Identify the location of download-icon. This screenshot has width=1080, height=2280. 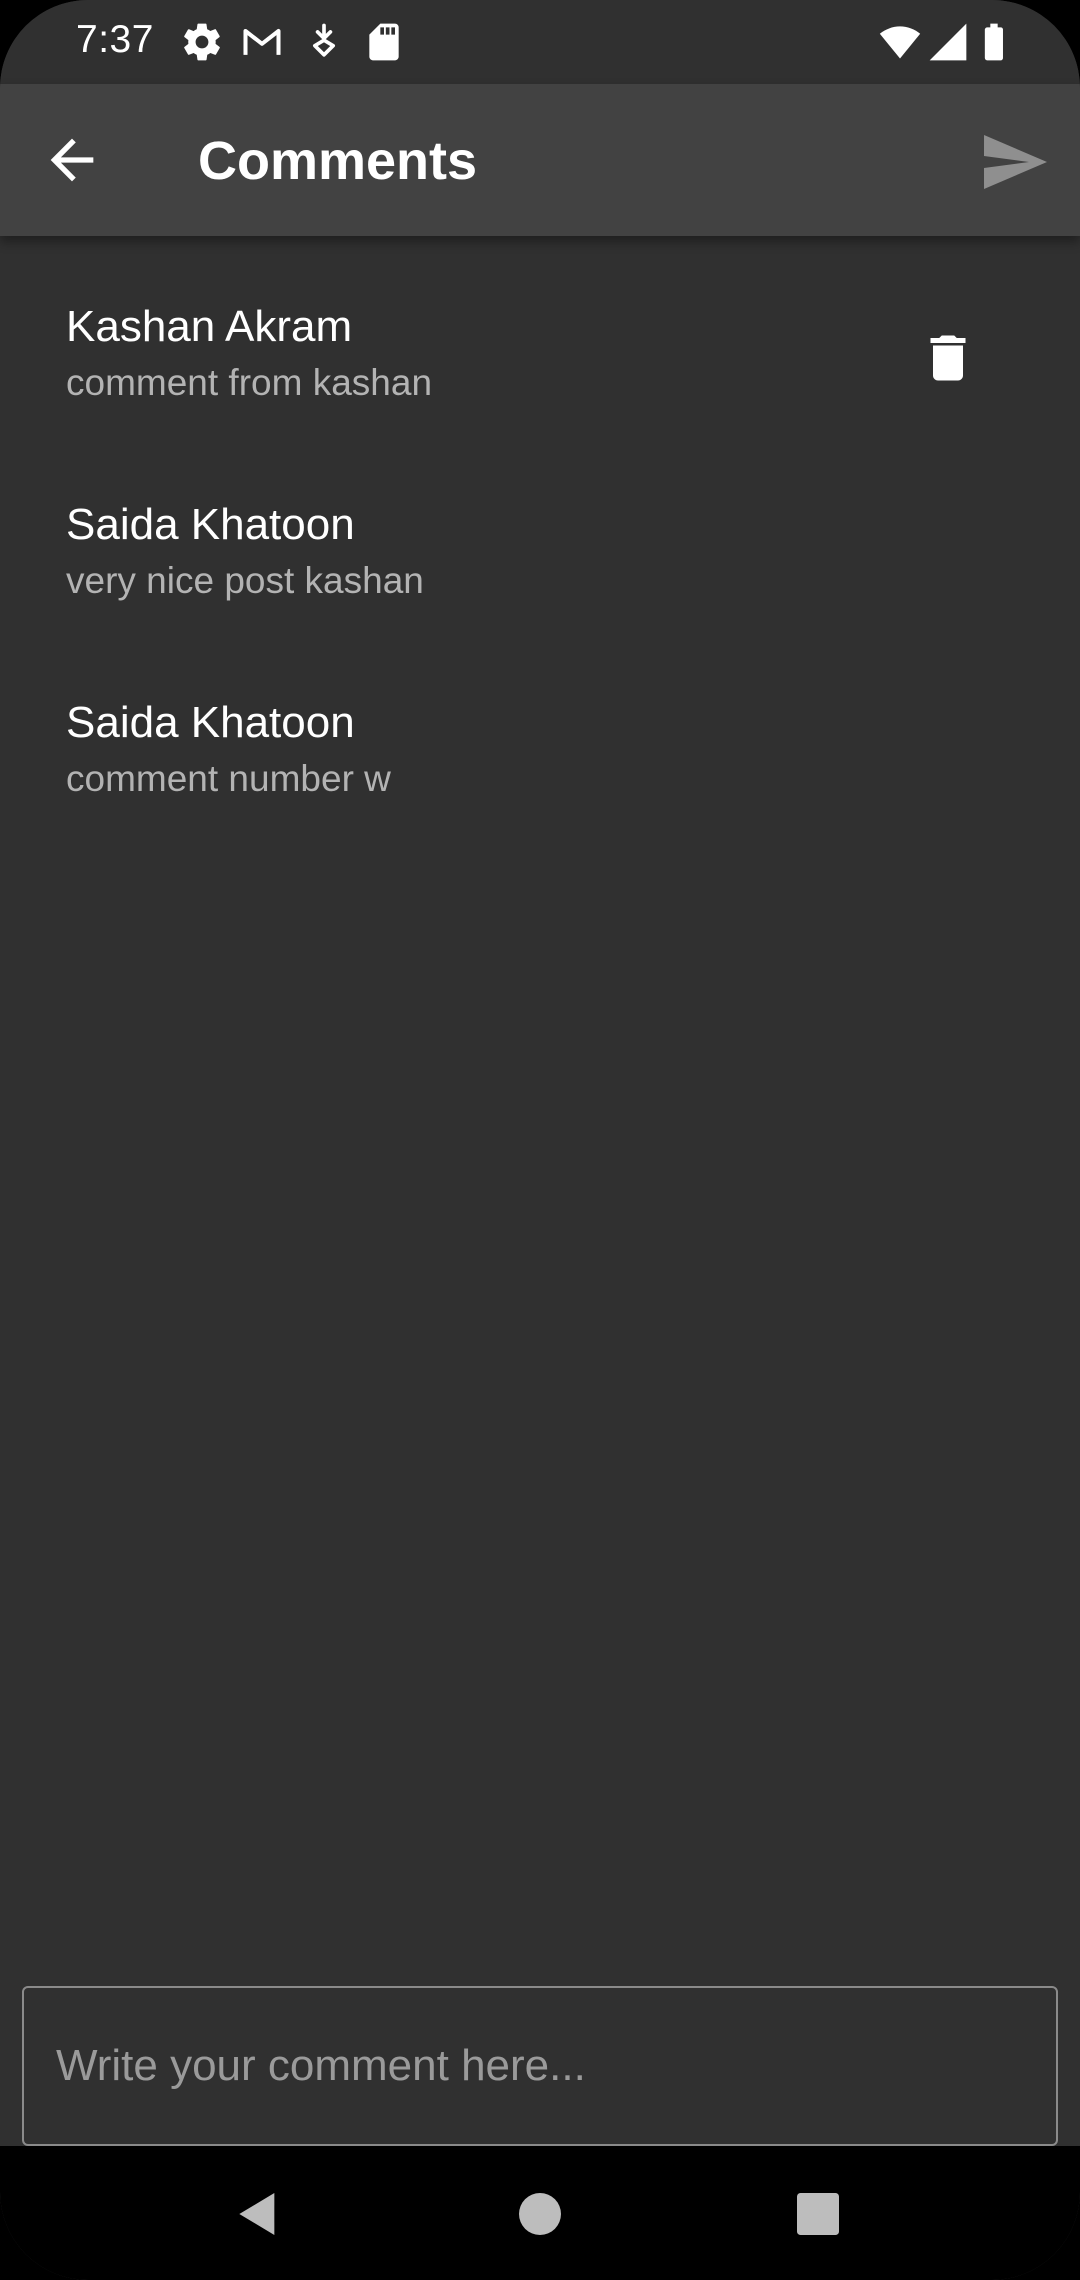
(324, 40).